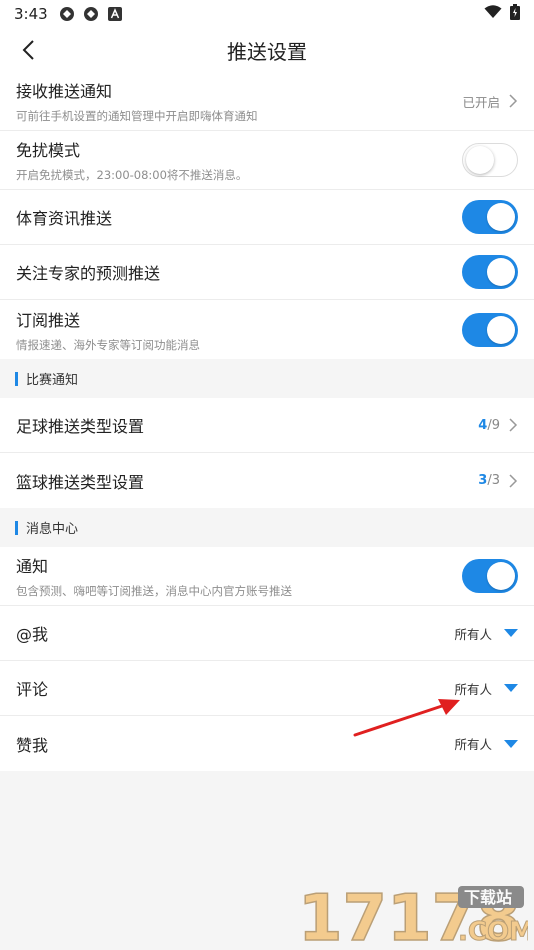 This screenshot has width=534, height=950. What do you see at coordinates (64, 218) in the screenshot?
I see `sports-news-label: 体育资讯推送` at bounding box center [64, 218].